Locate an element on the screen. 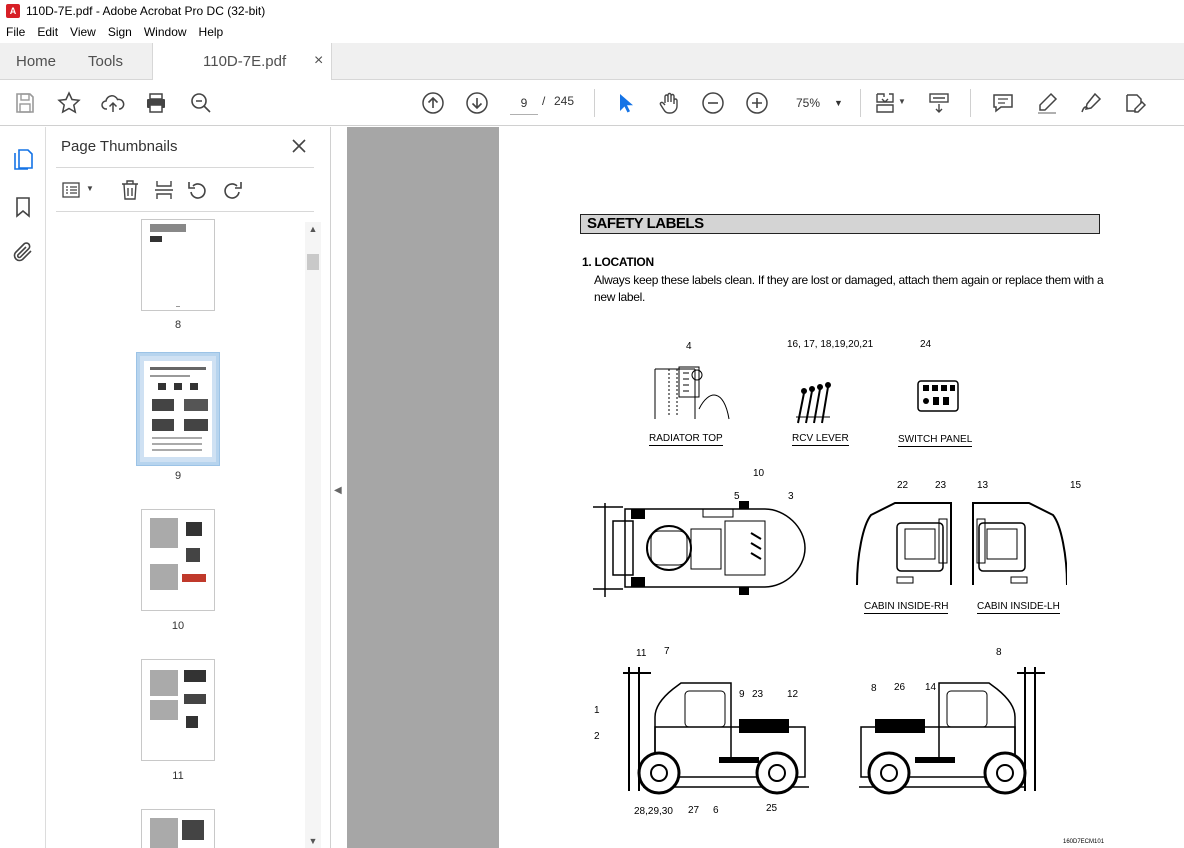  draw-sign-icon is located at coordinates (1091, 103).